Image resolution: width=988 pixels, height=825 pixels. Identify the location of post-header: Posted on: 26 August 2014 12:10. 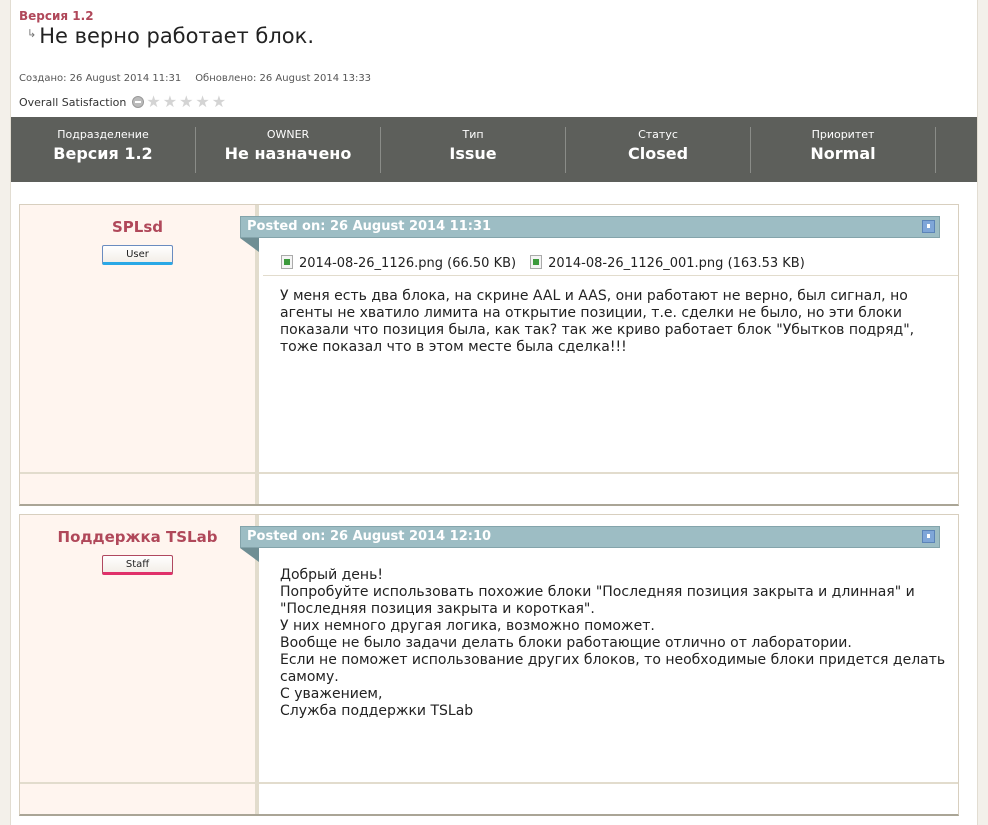
(590, 537).